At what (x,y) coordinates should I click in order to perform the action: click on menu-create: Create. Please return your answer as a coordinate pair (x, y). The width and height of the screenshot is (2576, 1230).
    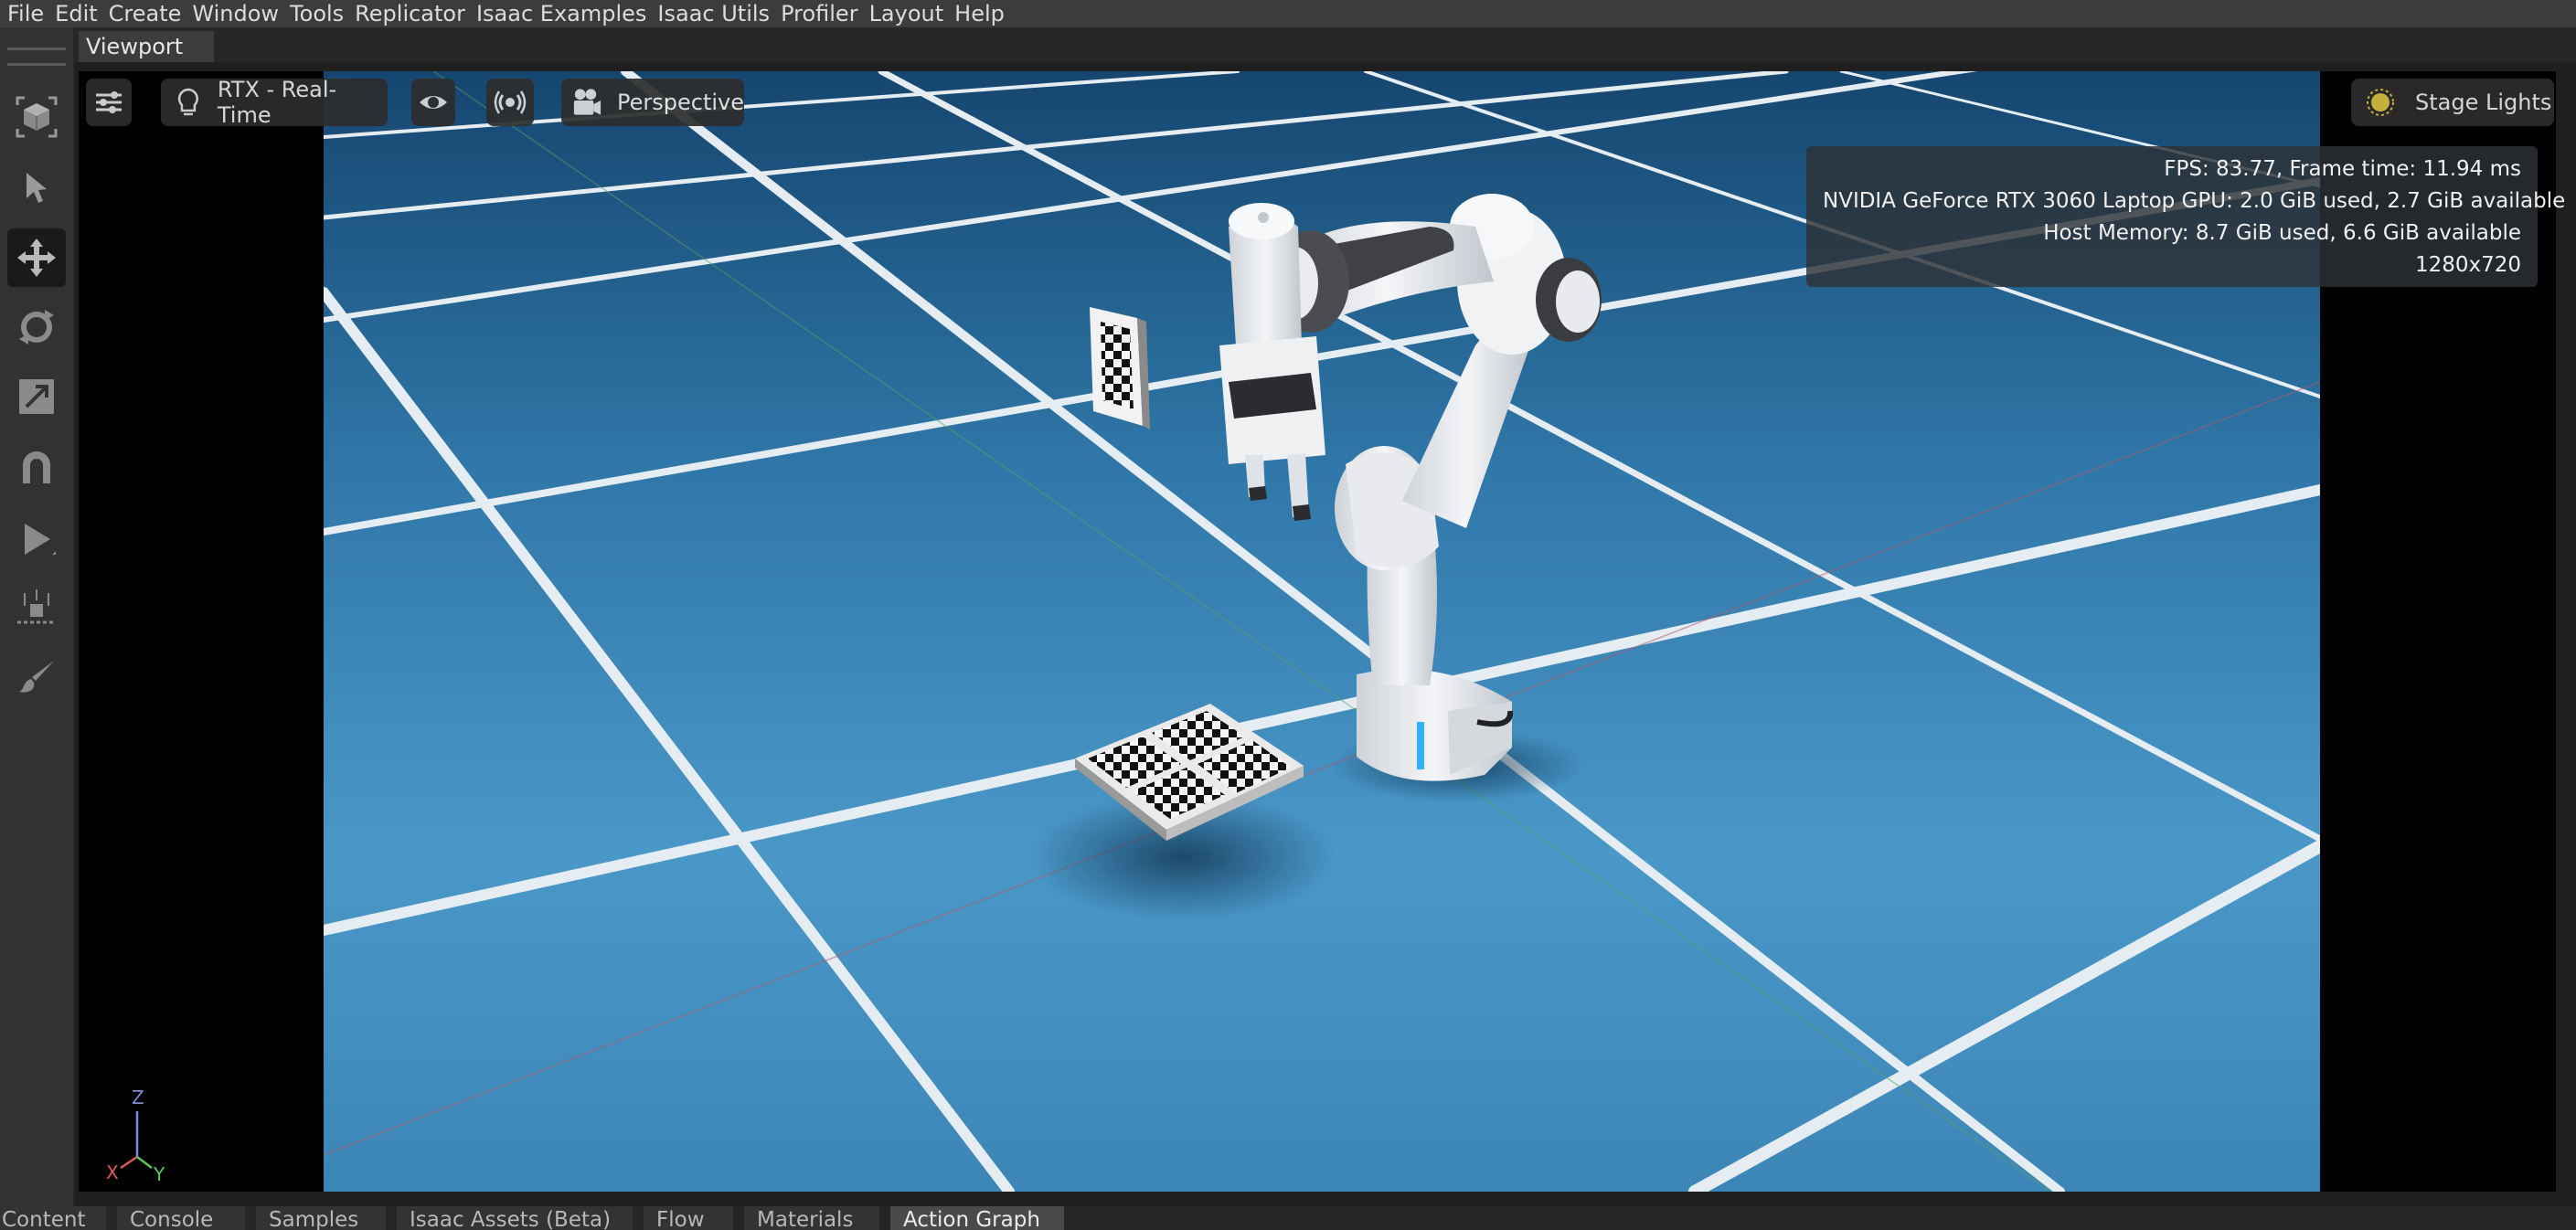
    Looking at the image, I should click on (145, 14).